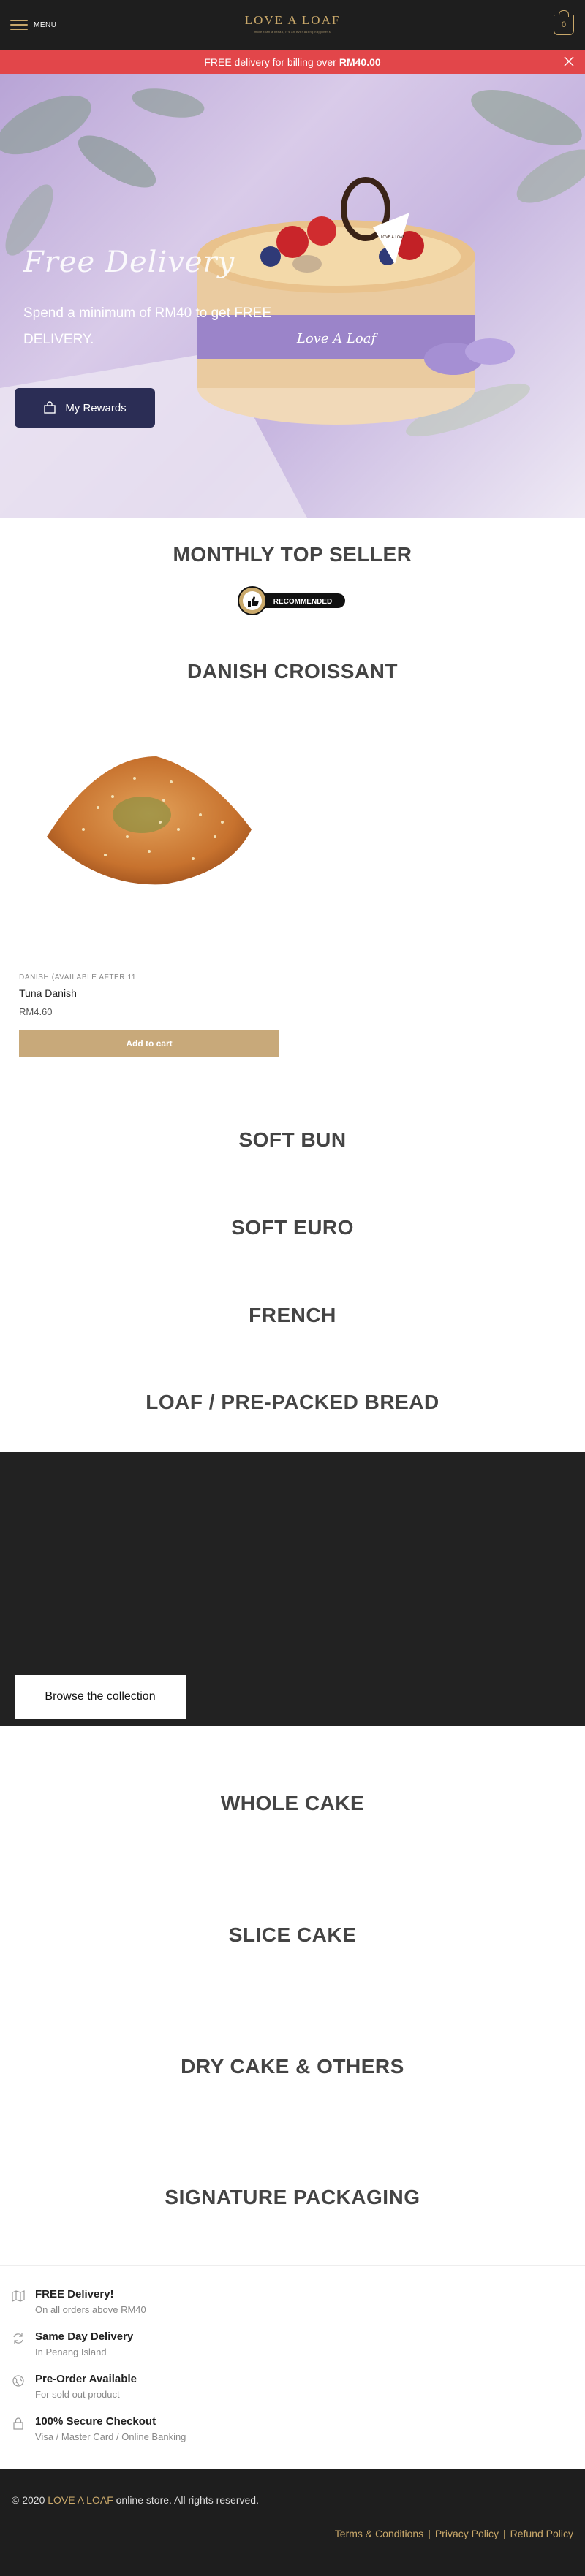 The image size is (585, 2576). What do you see at coordinates (292, 1803) in the screenshot?
I see `section-whole-cake: WHOLE CAKE` at bounding box center [292, 1803].